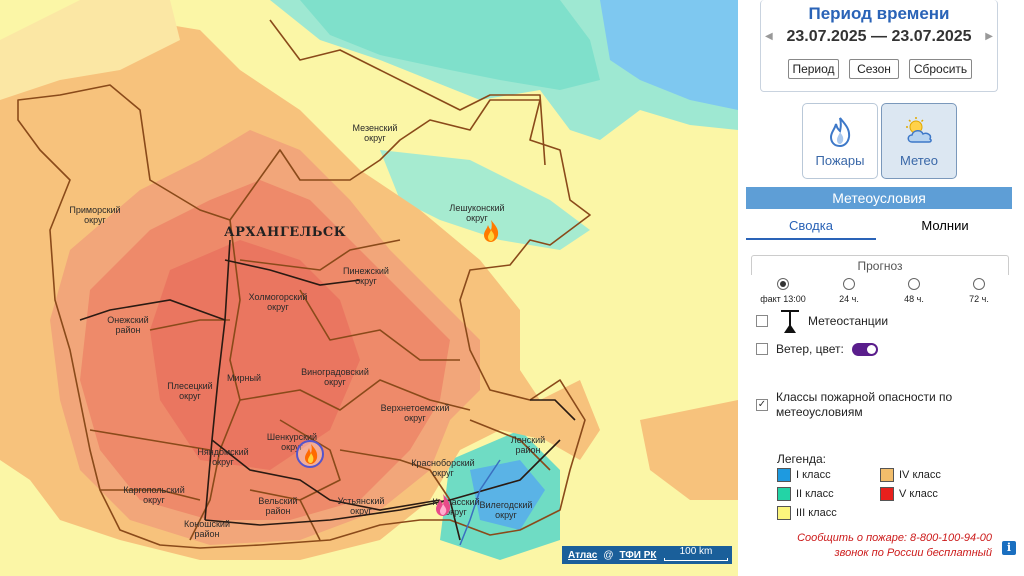 This screenshot has width=1024, height=576. I want to click on legend-item-class-3: III класс, so click(807, 513).